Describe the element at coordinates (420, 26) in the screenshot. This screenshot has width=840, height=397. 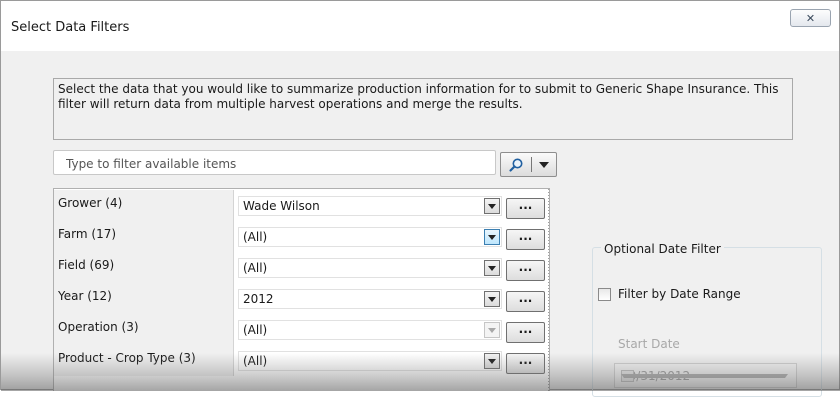
I see `title-bar: Select Data Filters ✕` at that location.